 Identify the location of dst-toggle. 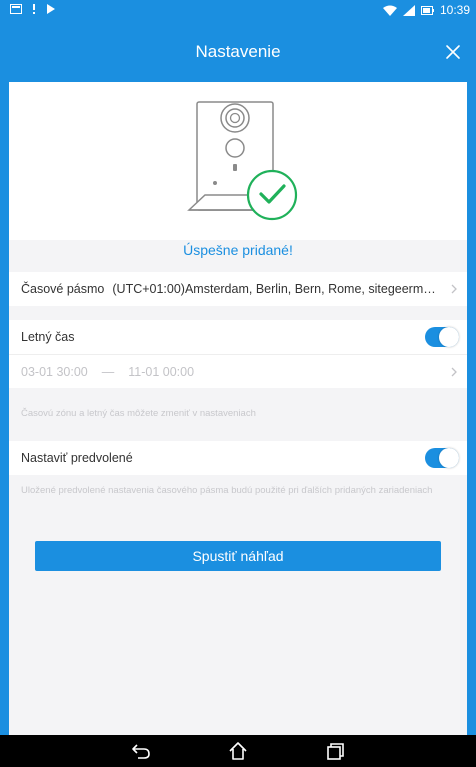
(442, 337).